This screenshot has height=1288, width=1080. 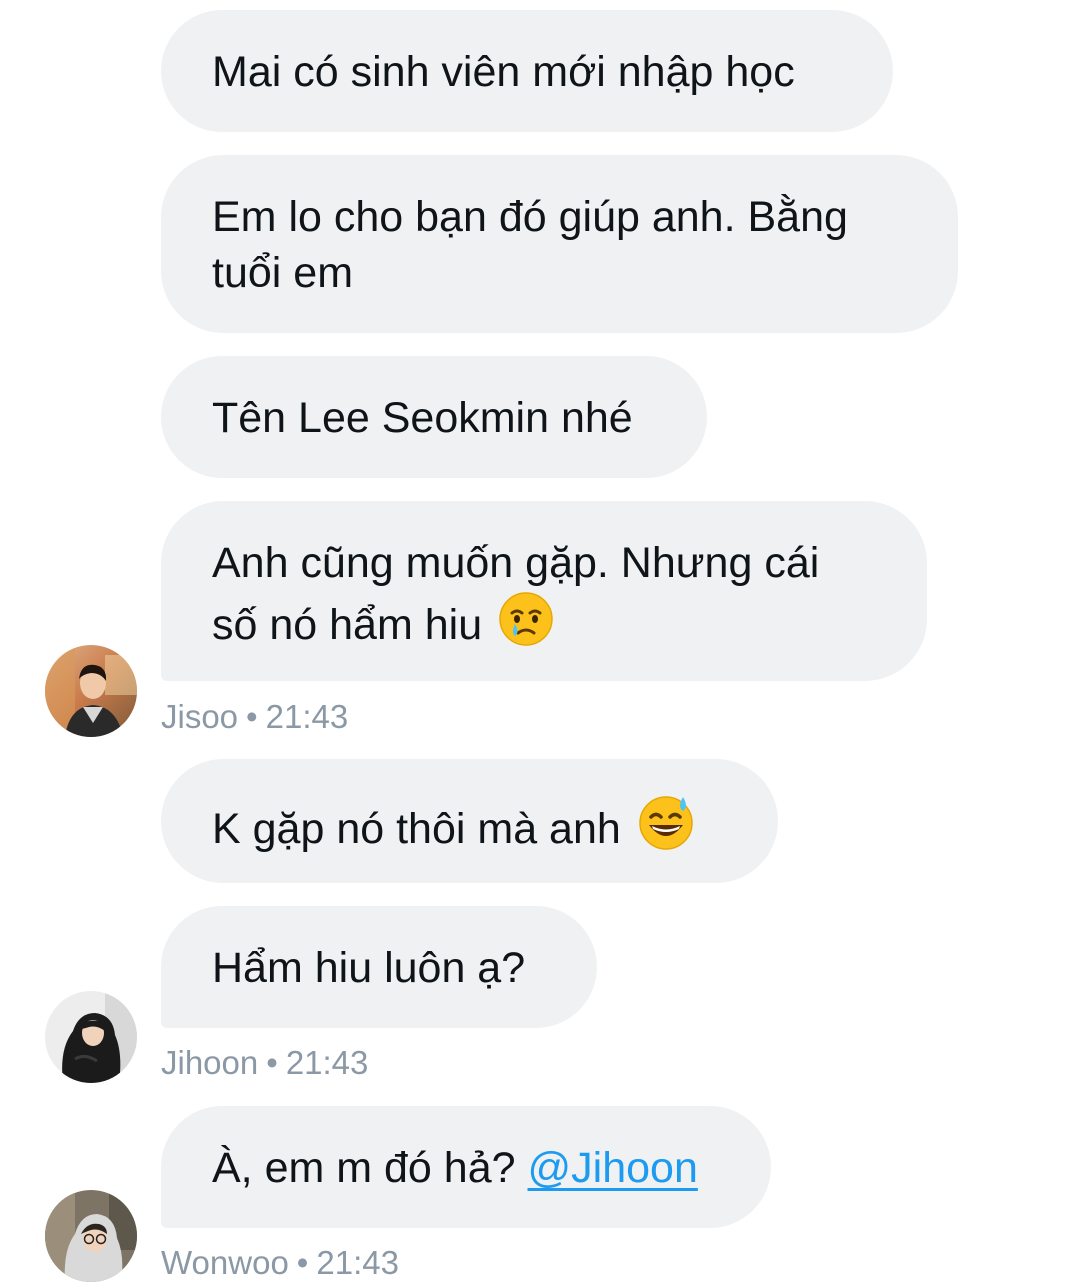 I want to click on avatar-jisoo-icon, so click(x=91, y=691).